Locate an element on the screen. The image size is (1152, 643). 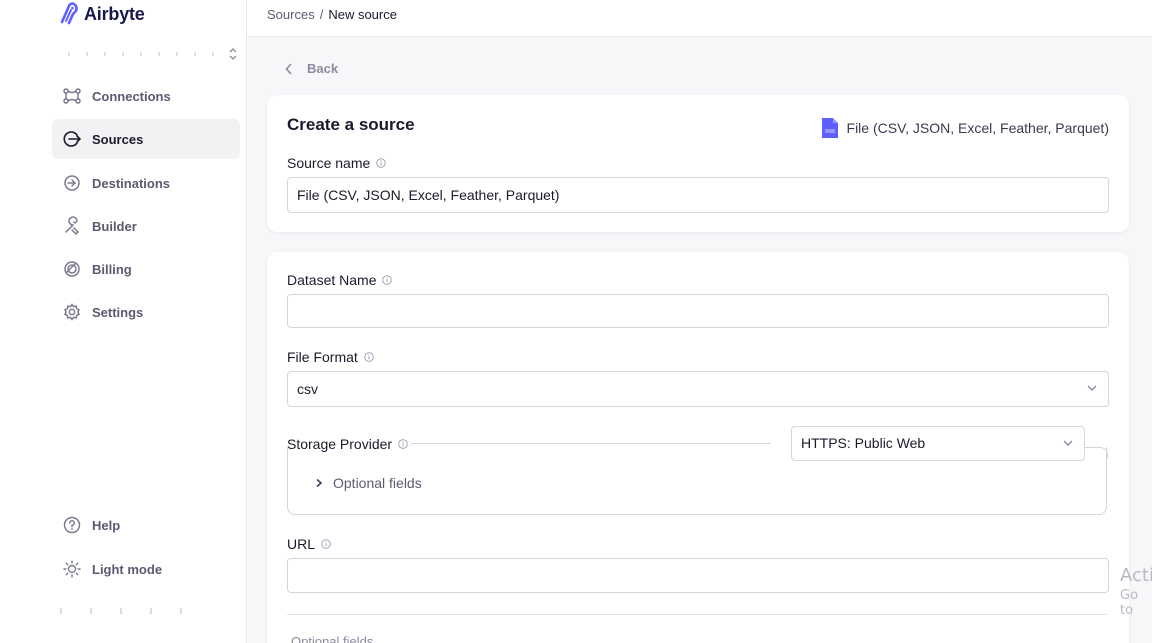
url-label: URL is located at coordinates (309, 544).